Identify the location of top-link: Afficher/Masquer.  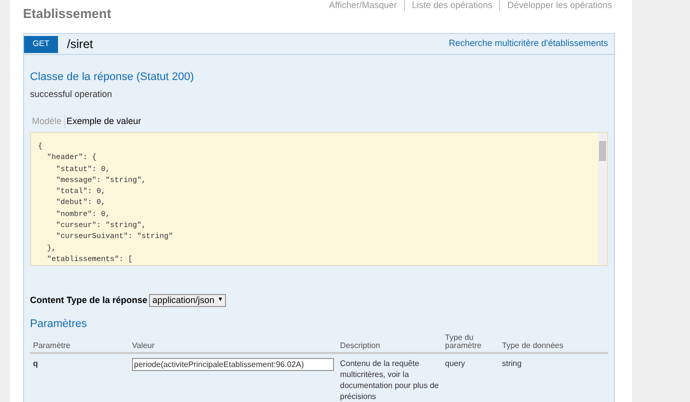
(363, 5).